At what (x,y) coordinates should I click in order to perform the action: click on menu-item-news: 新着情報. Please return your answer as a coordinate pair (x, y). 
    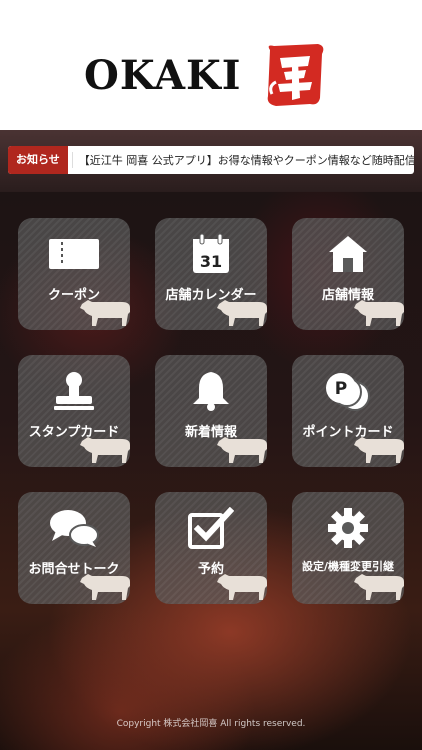
    Looking at the image, I should click on (211, 411).